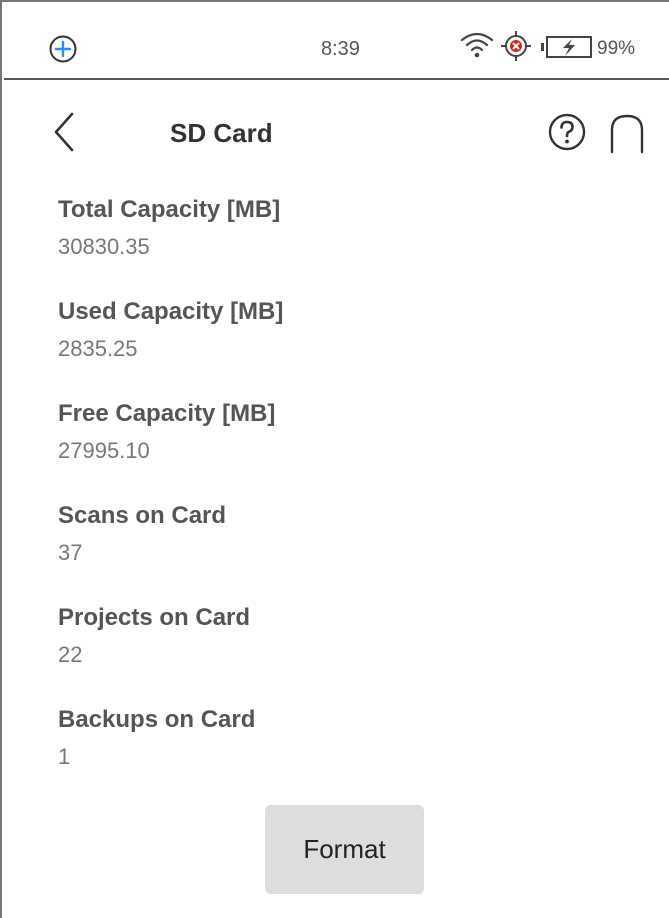  What do you see at coordinates (70, 552) in the screenshot?
I see `info-value: 37` at bounding box center [70, 552].